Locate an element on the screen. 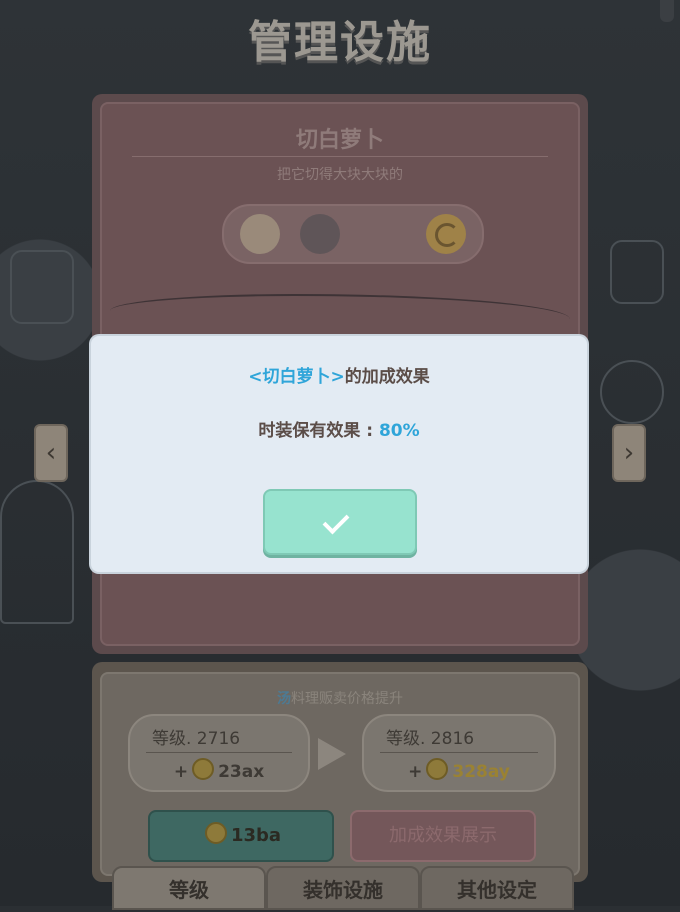 The image size is (680, 912). refresh-icon is located at coordinates (446, 234).